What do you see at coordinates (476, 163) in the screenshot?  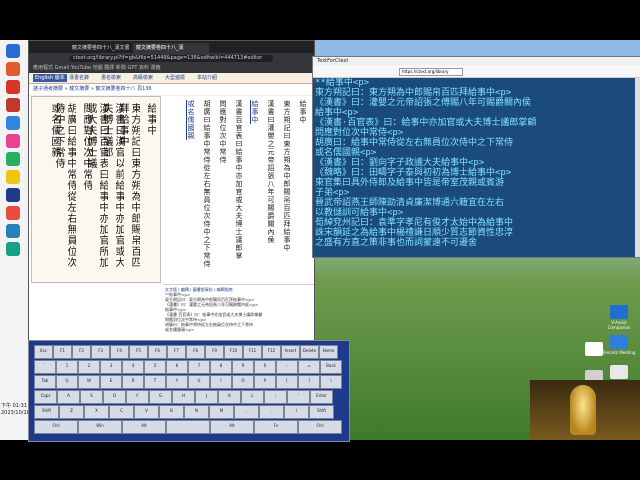 I see `editor-line: 《漢書》曰：劉向字子政議大夫給事中<p>` at bounding box center [476, 163].